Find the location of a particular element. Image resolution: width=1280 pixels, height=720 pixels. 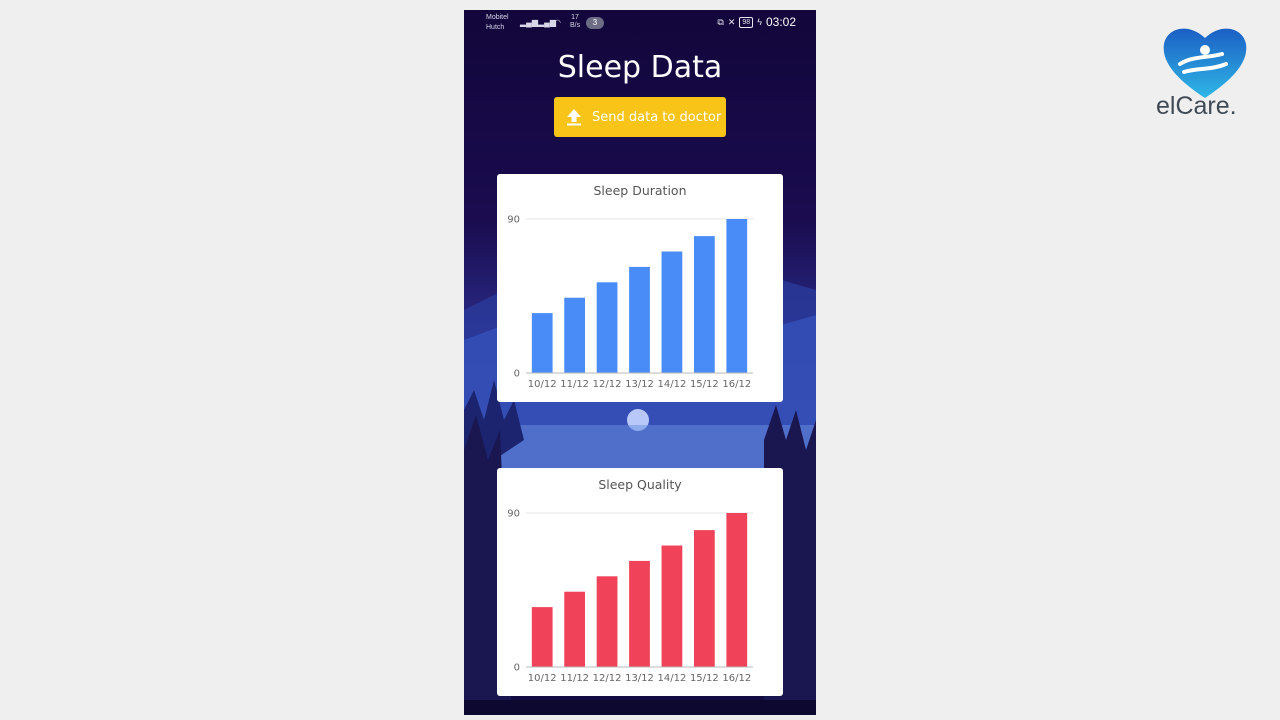

brand-name: elCare. is located at coordinates (1196, 106).